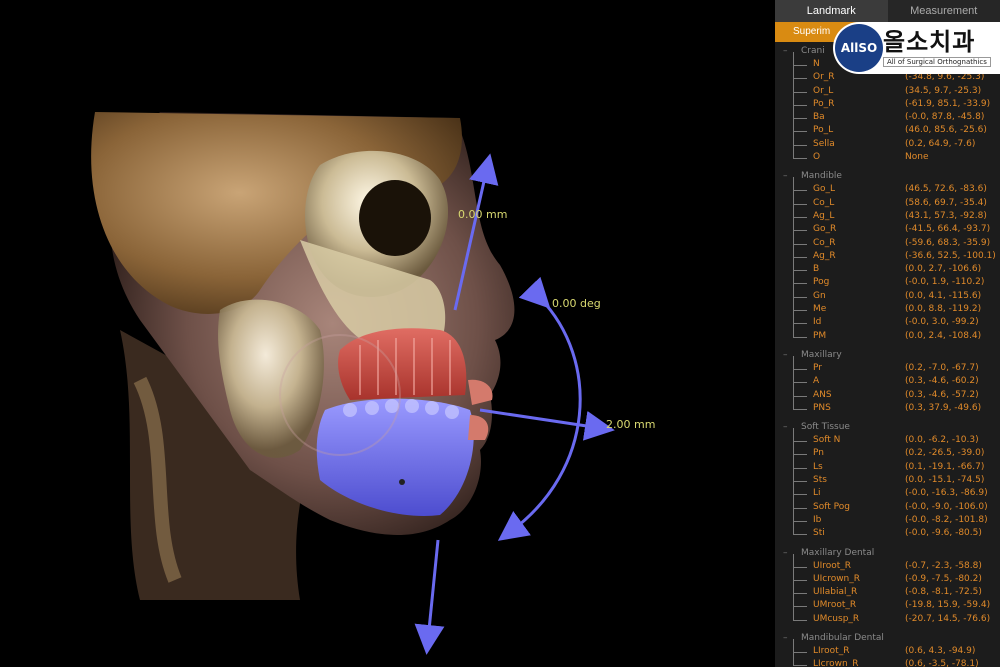 The width and height of the screenshot is (1000, 667). Describe the element at coordinates (887, 437) in the screenshot. I see `landmark-row: Soft N (0.0, -6.2, -10.3)` at that location.